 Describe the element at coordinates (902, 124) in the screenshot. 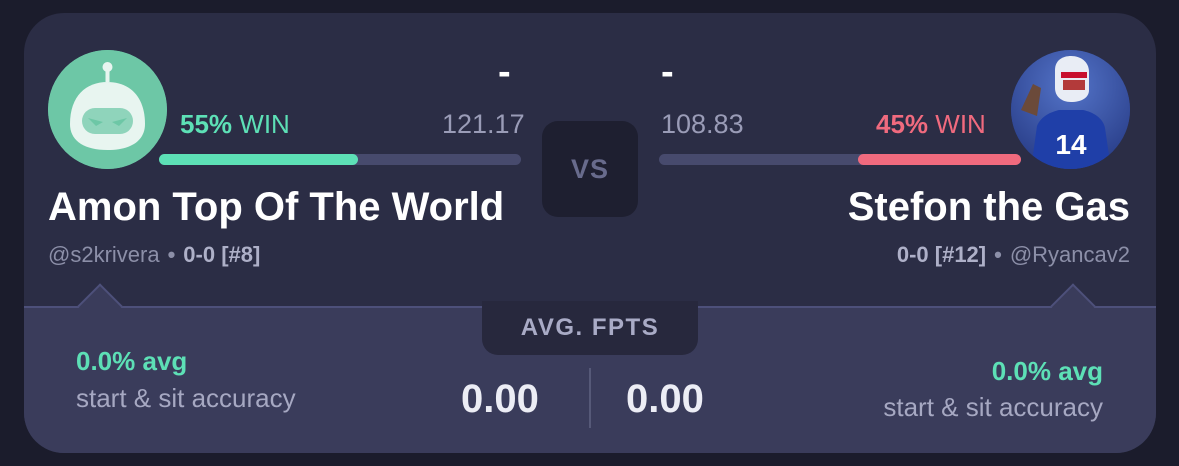

I see `right-win-percent: 45%` at that location.